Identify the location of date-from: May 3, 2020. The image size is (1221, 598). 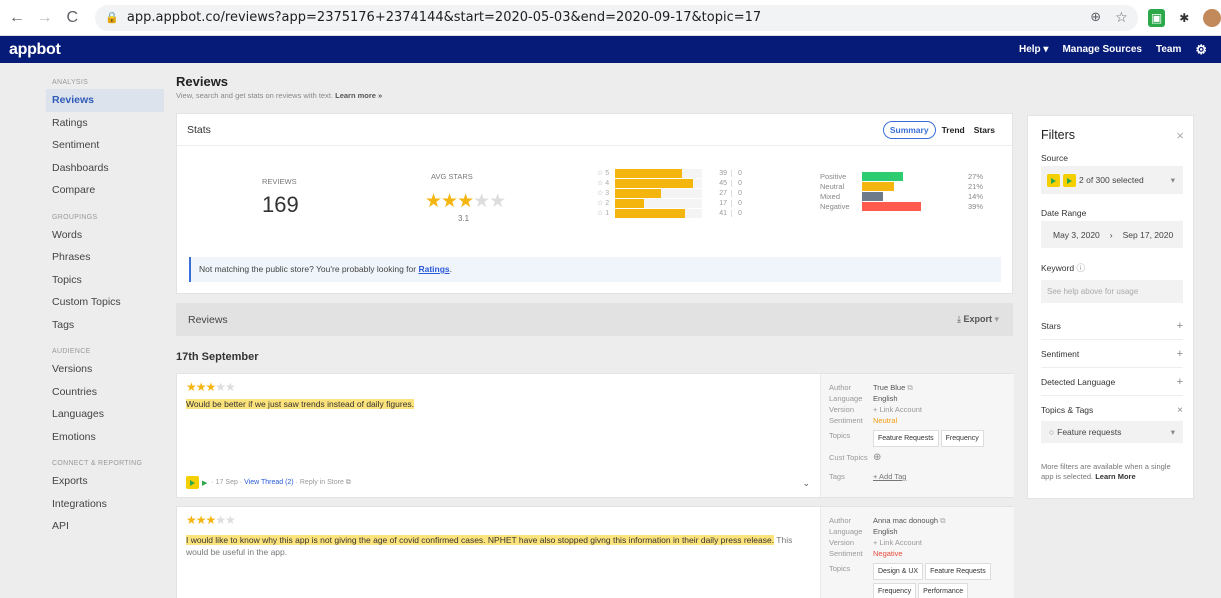
(1076, 235).